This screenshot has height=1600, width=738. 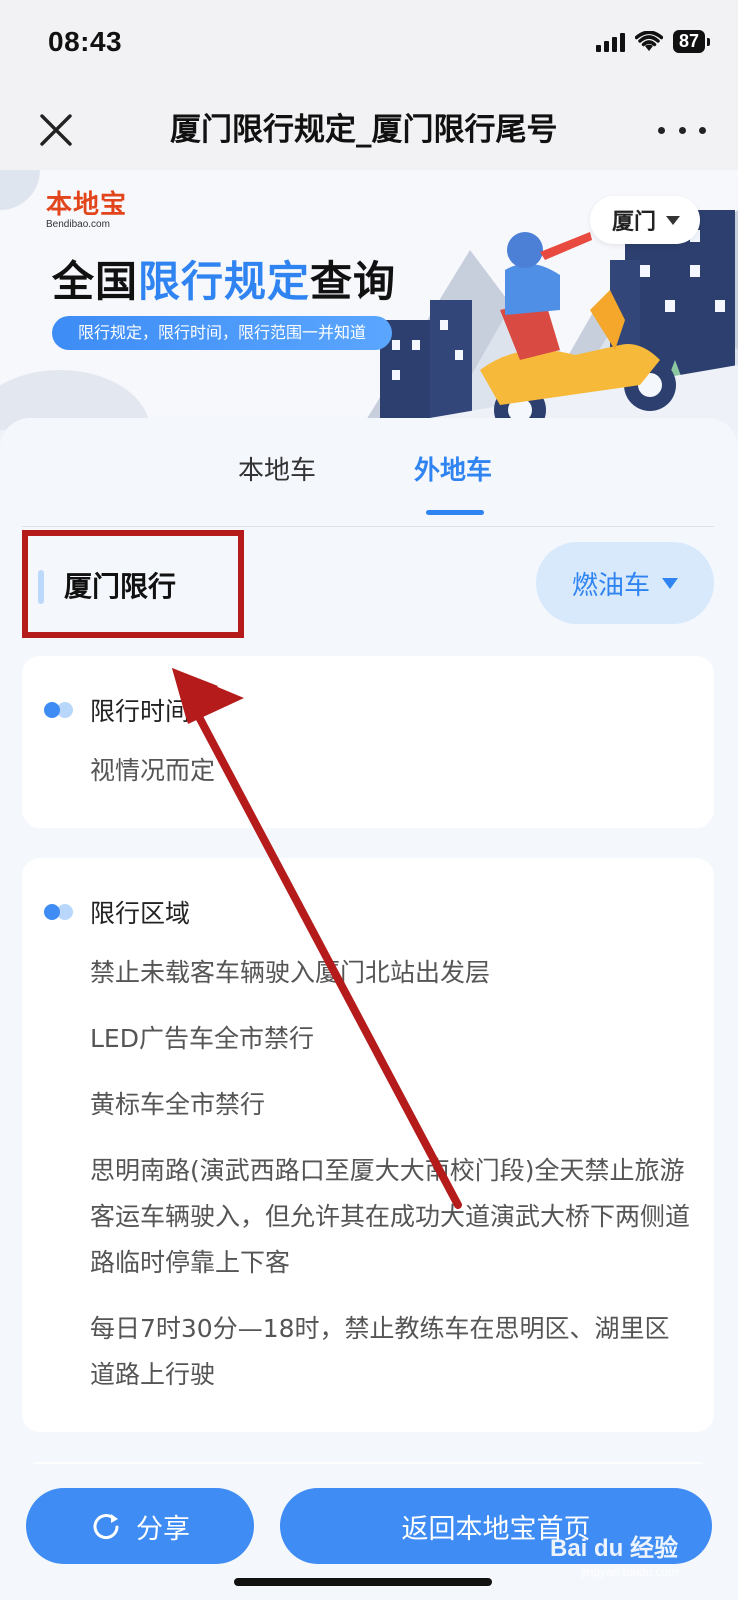 What do you see at coordinates (455, 512) in the screenshot?
I see `tab-indicator` at bounding box center [455, 512].